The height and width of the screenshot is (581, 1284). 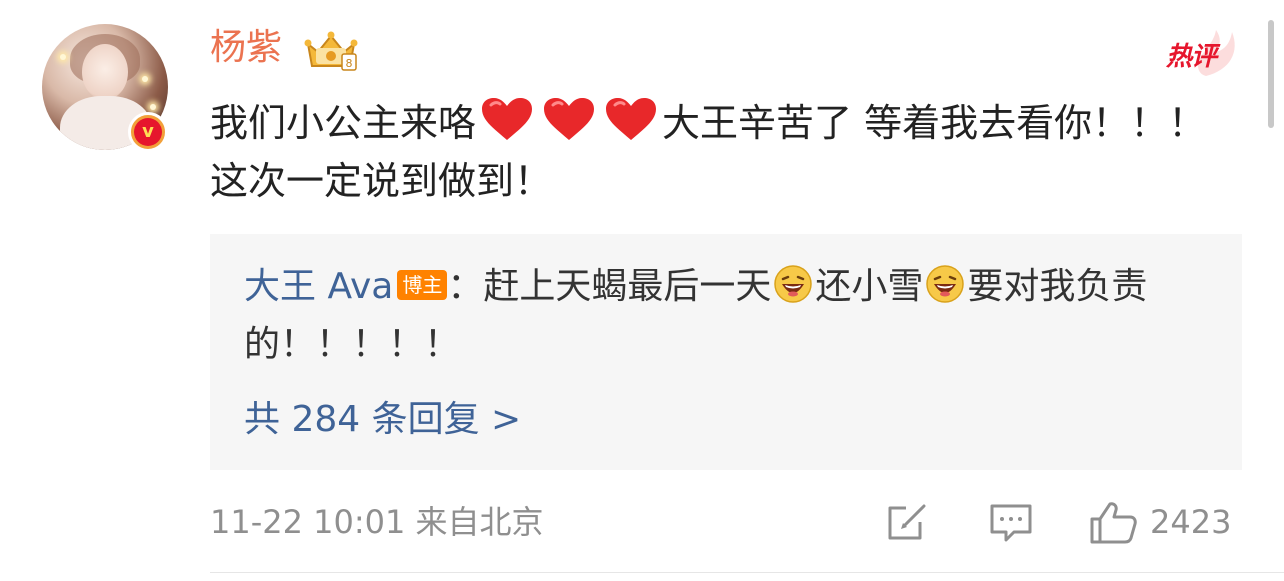 What do you see at coordinates (308, 522) in the screenshot?
I see `timestamp: 11-22 10:01` at bounding box center [308, 522].